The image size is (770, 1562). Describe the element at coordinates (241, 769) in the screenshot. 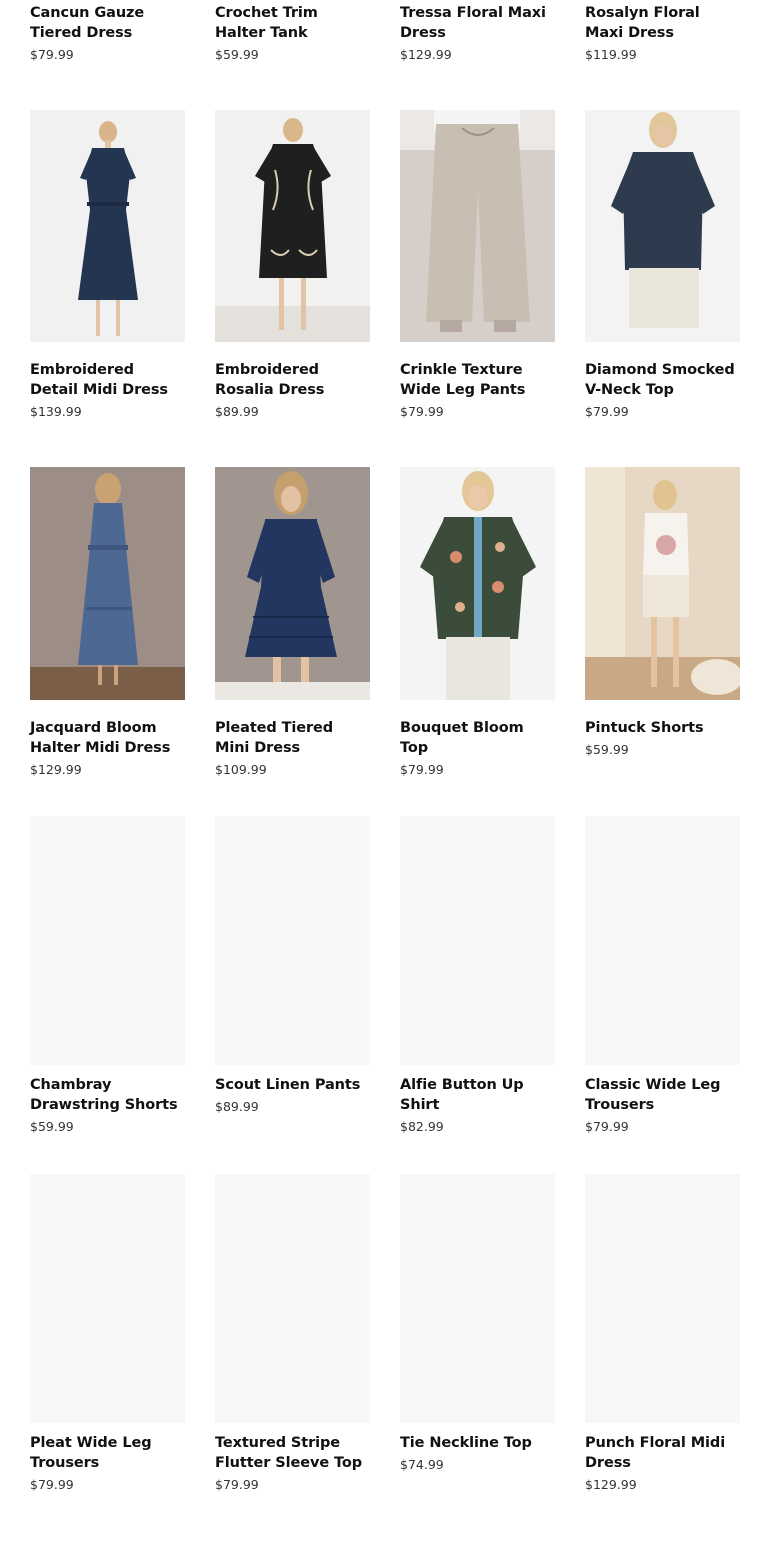

I see `product-price: $109.99` at that location.